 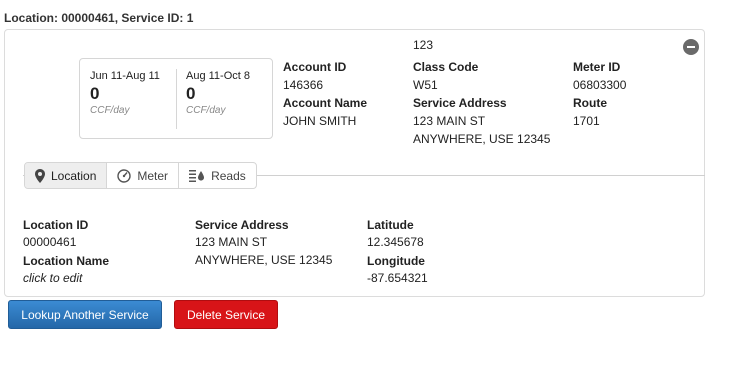 I want to click on tab-location: Location, so click(x=66, y=175).